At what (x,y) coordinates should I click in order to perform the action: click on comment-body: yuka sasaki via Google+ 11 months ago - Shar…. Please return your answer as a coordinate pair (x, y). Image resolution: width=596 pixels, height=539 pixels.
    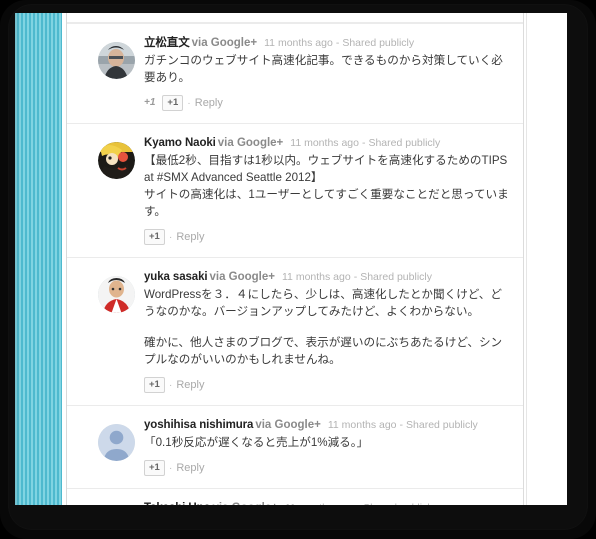
    Looking at the image, I should click on (326, 331).